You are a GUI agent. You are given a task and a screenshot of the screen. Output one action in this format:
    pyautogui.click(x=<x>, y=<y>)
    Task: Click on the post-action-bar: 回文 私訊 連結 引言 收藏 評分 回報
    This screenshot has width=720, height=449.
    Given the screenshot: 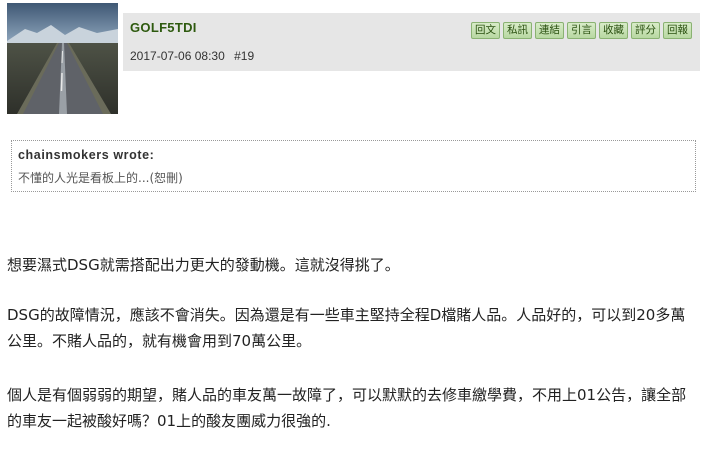 What is the action you would take?
    pyautogui.click(x=581, y=30)
    